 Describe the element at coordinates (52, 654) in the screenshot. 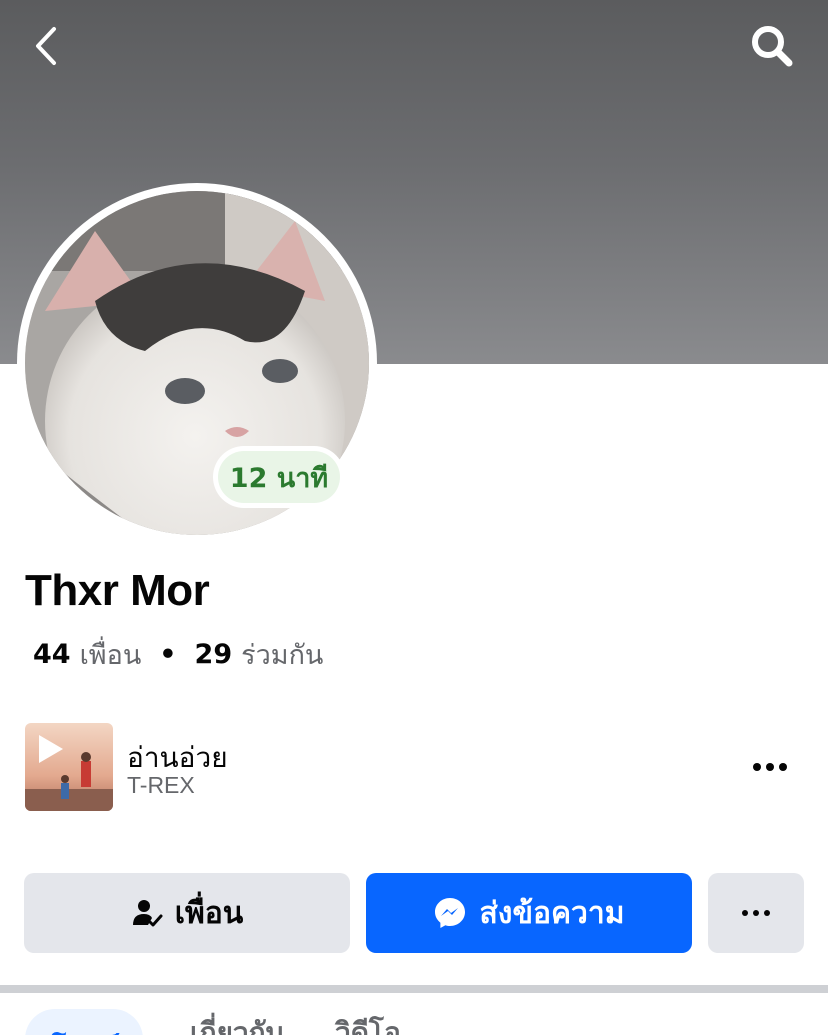

I see `friends-count: 44` at that location.